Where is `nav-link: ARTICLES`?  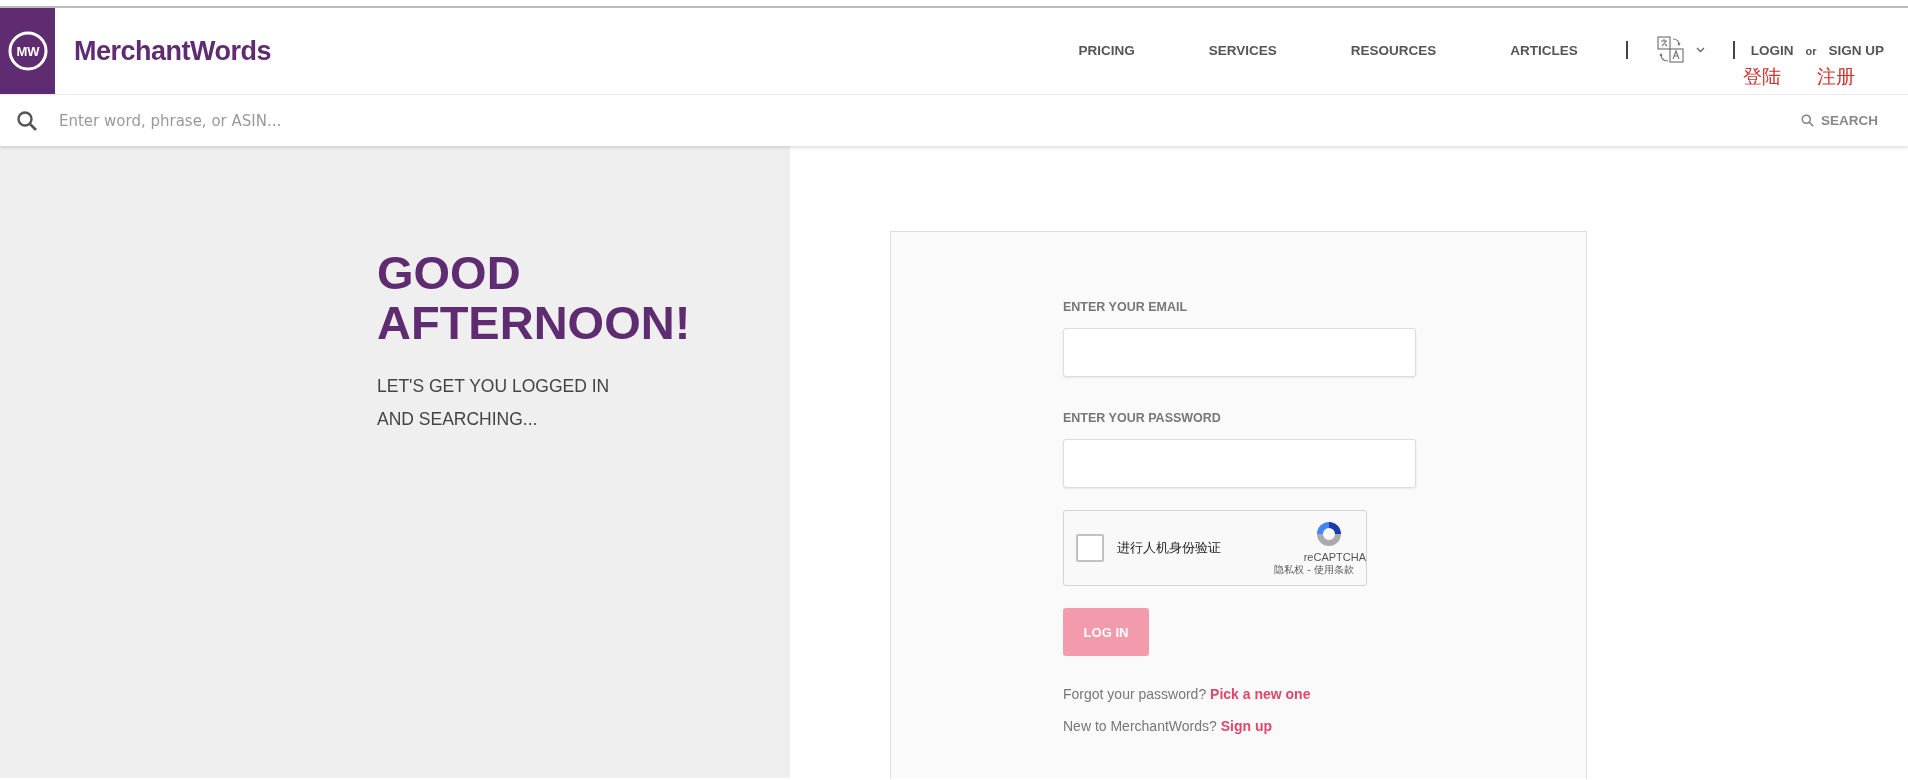
nav-link: ARTICLES is located at coordinates (1544, 50).